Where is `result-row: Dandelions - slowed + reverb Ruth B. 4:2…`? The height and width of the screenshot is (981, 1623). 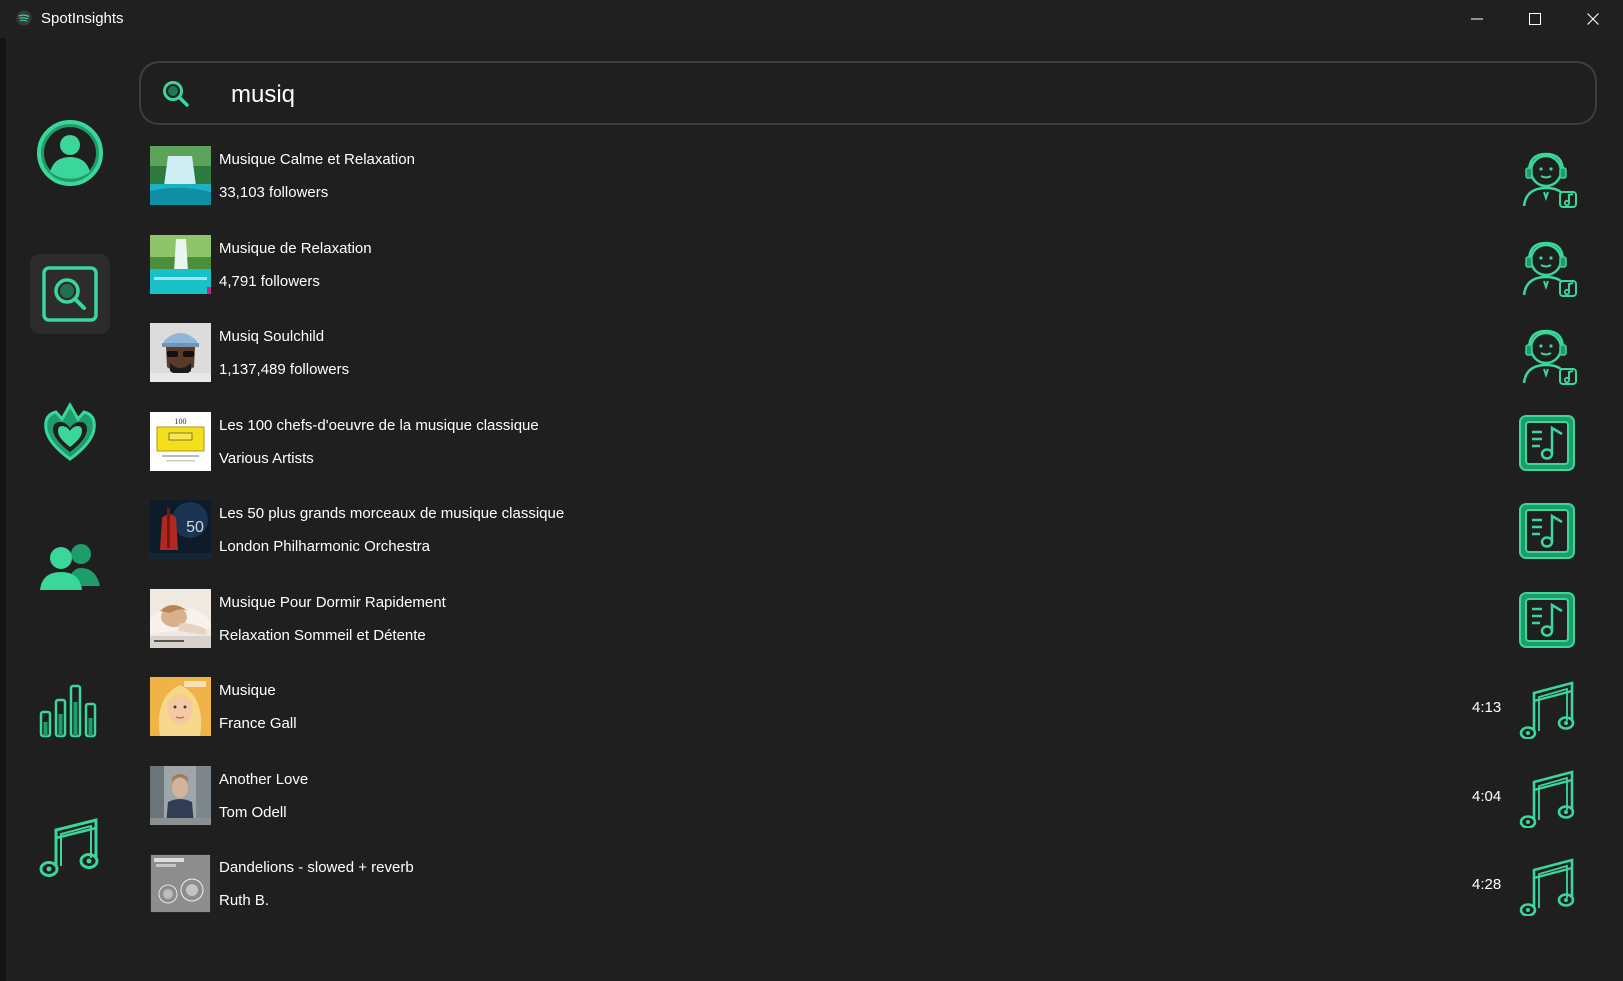 result-row: Dandelions - slowed + reverb Ruth B. 4:2… is located at coordinates (870, 898).